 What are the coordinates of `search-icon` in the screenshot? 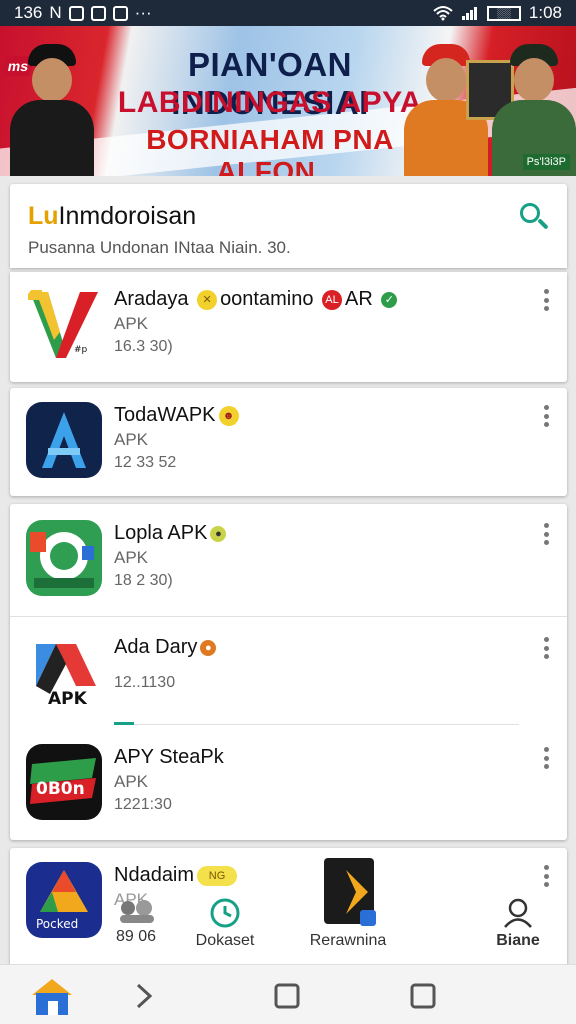 It's located at (534, 217).